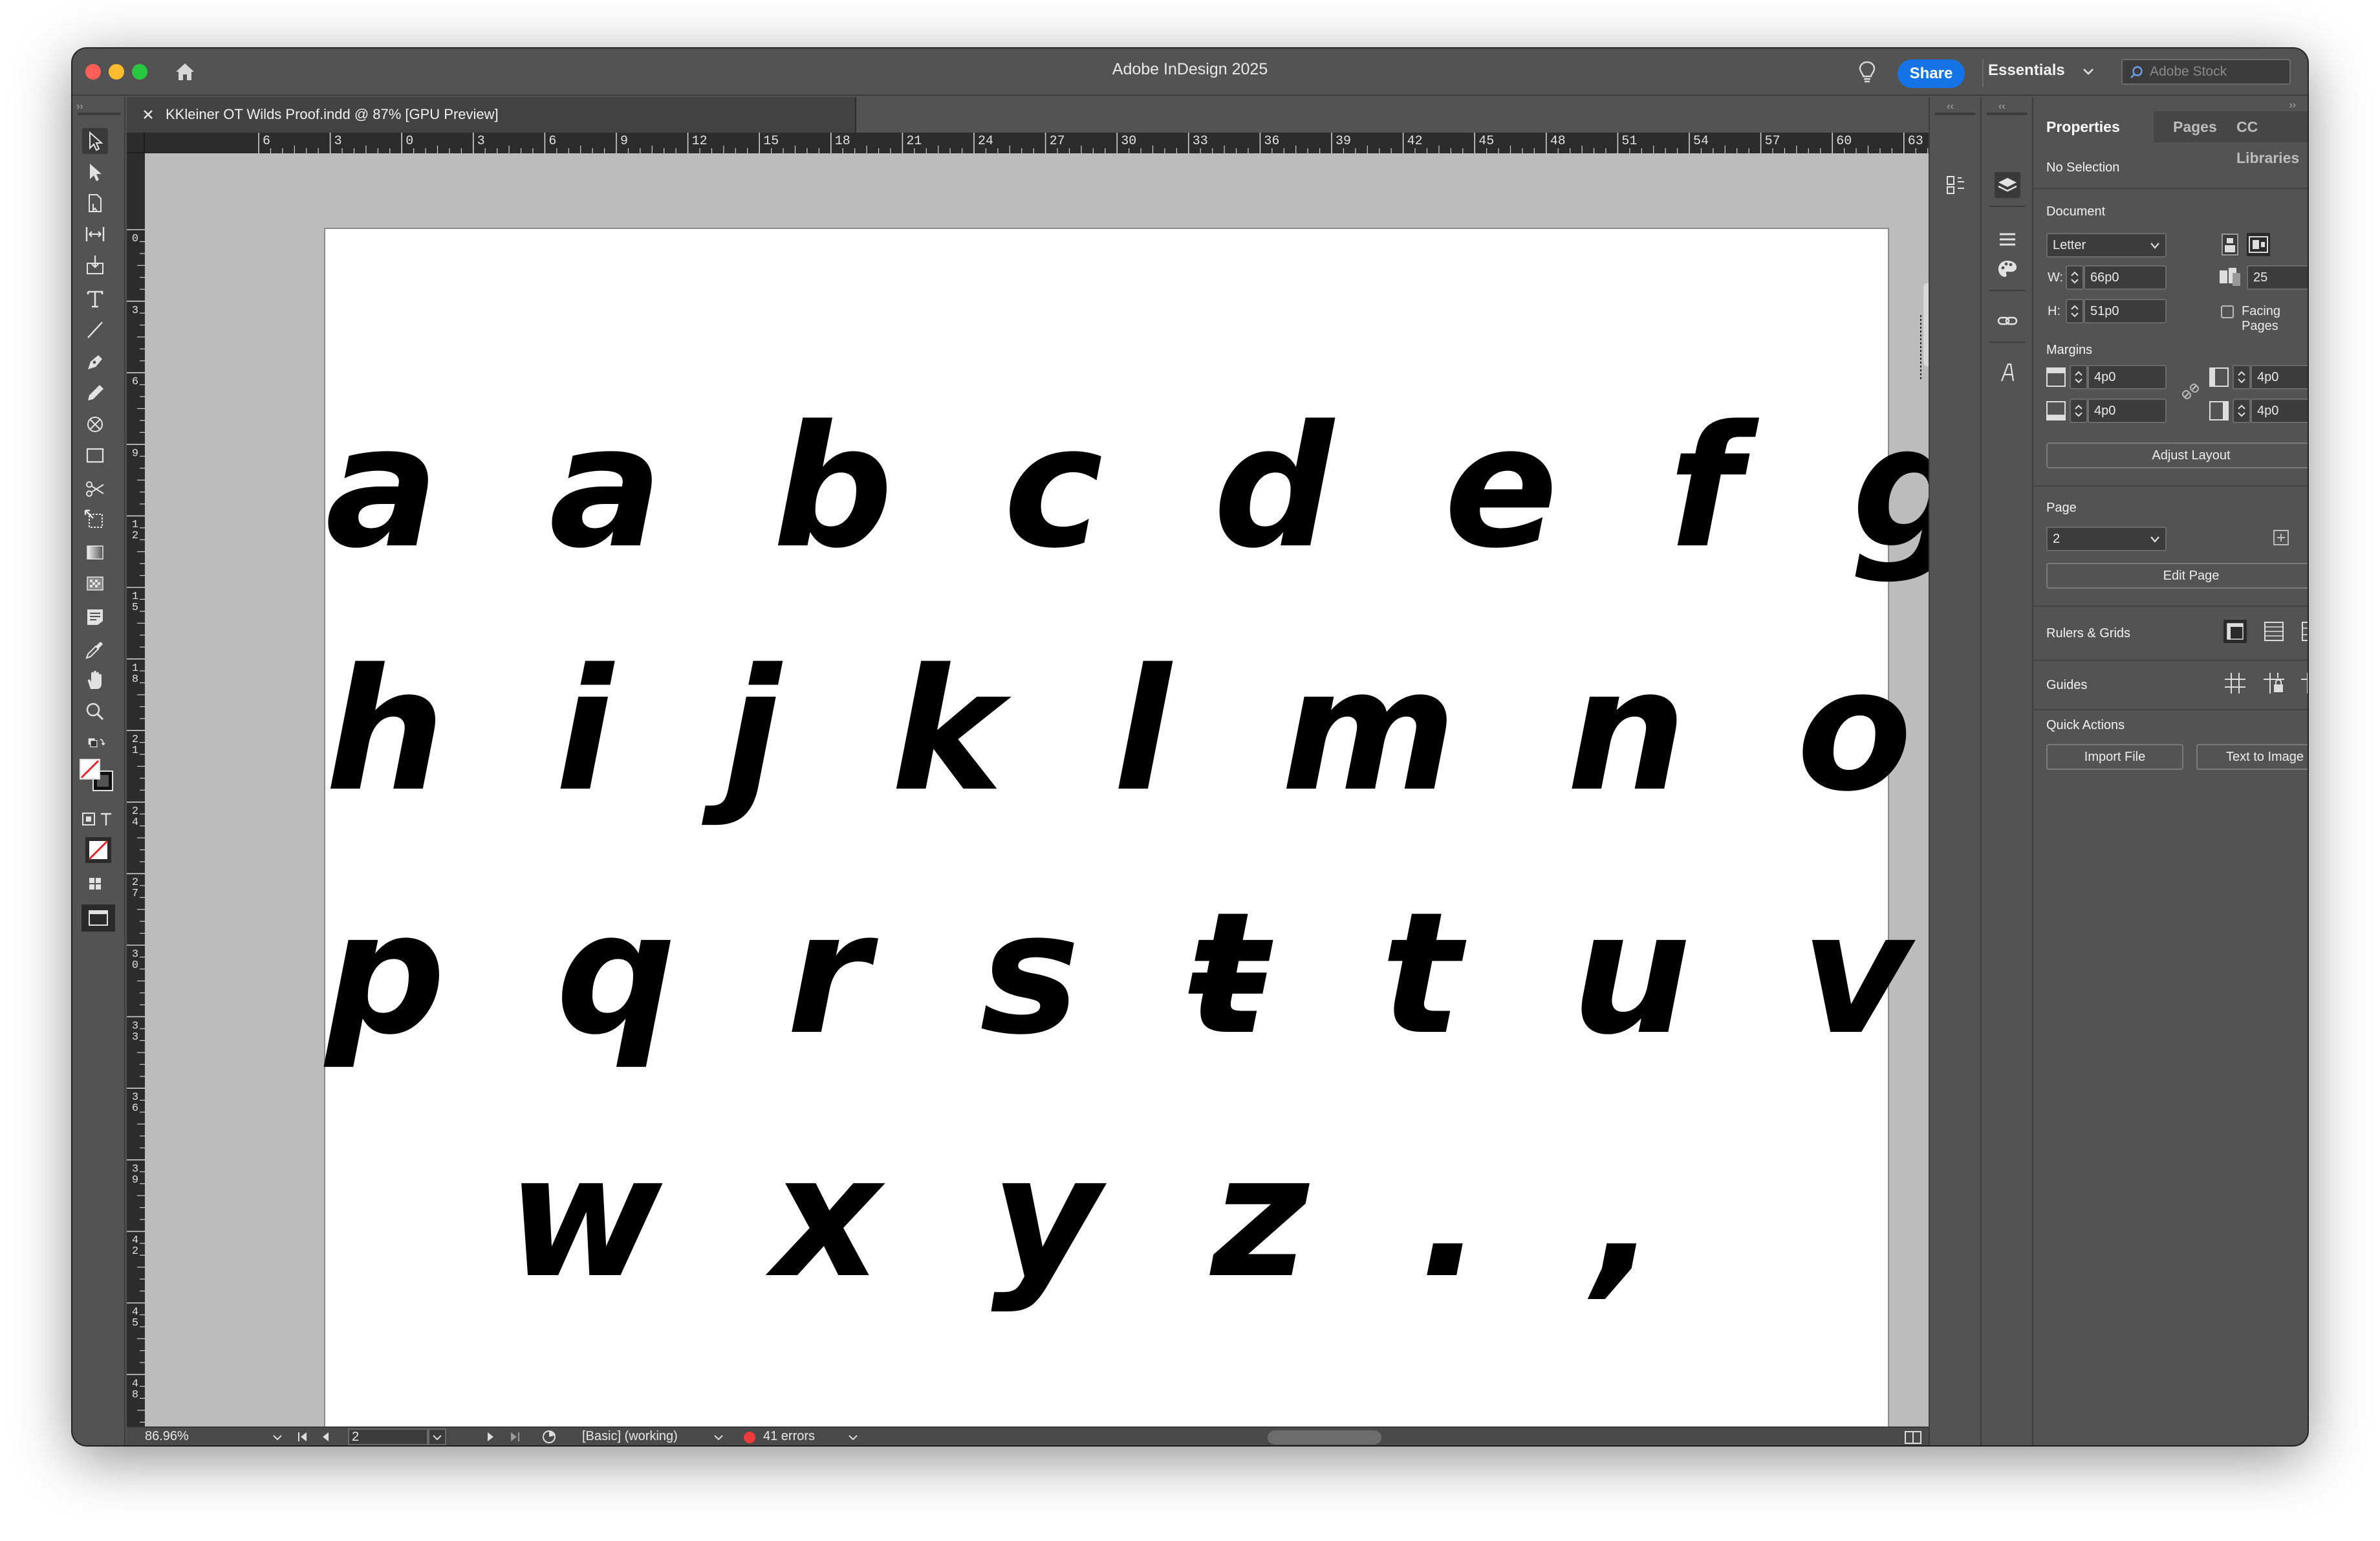 This screenshot has width=2380, height=1541. Describe the element at coordinates (630, 1436) in the screenshot. I see `preflight-profile: [Basic] (working)` at that location.